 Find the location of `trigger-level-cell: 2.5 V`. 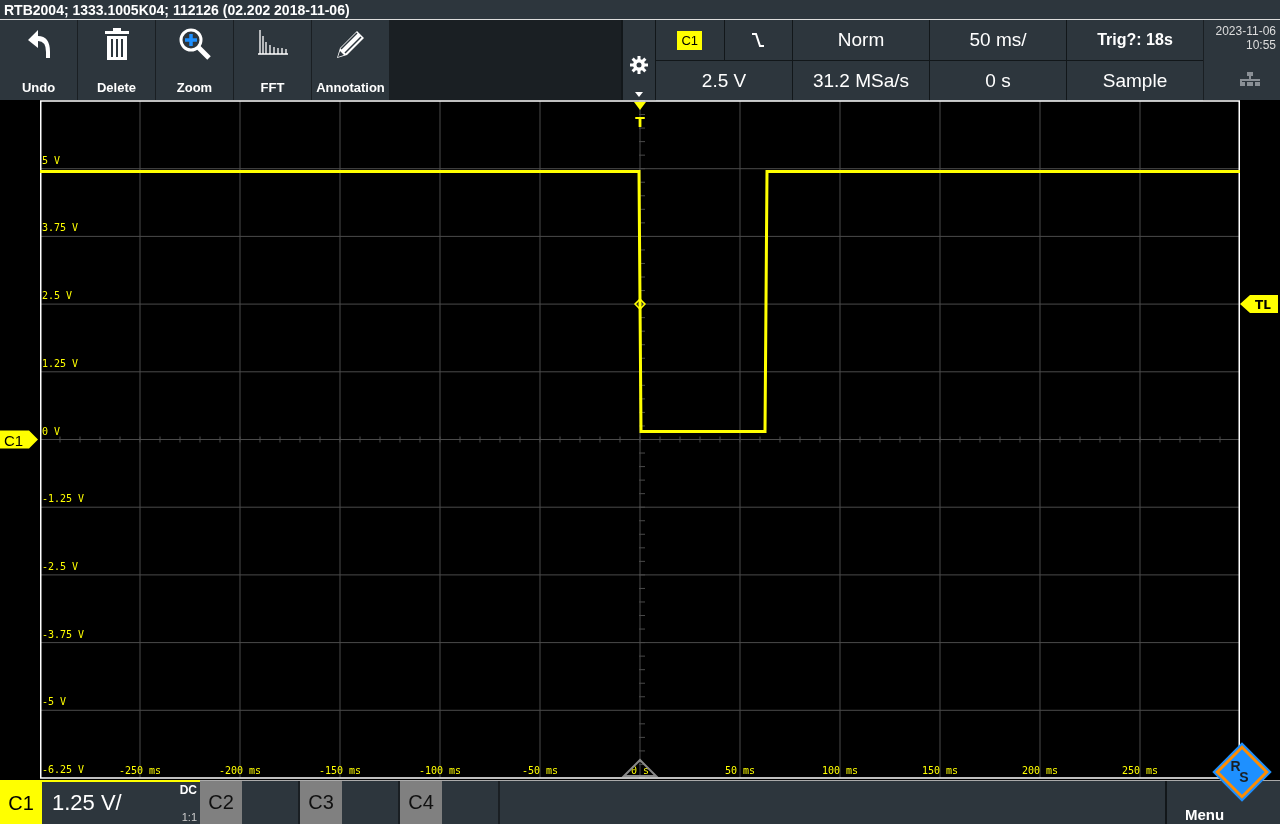

trigger-level-cell: 2.5 V is located at coordinates (724, 81).